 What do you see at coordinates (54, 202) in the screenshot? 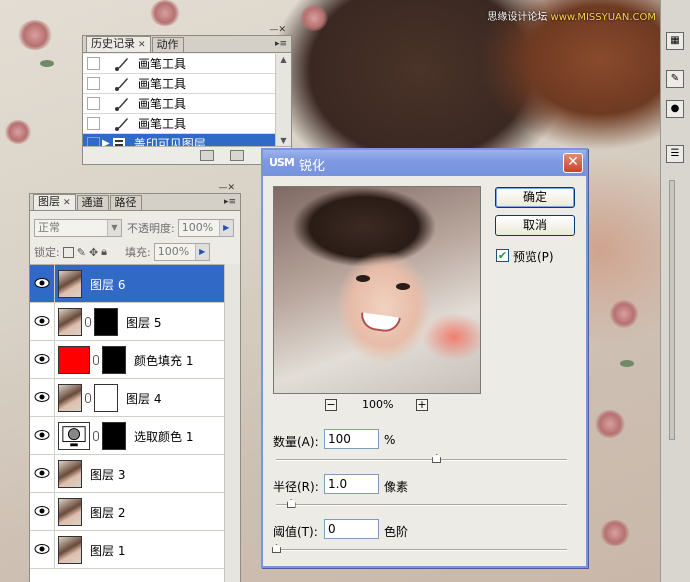
I see `tab-layers: 图层 ✕` at bounding box center [54, 202].